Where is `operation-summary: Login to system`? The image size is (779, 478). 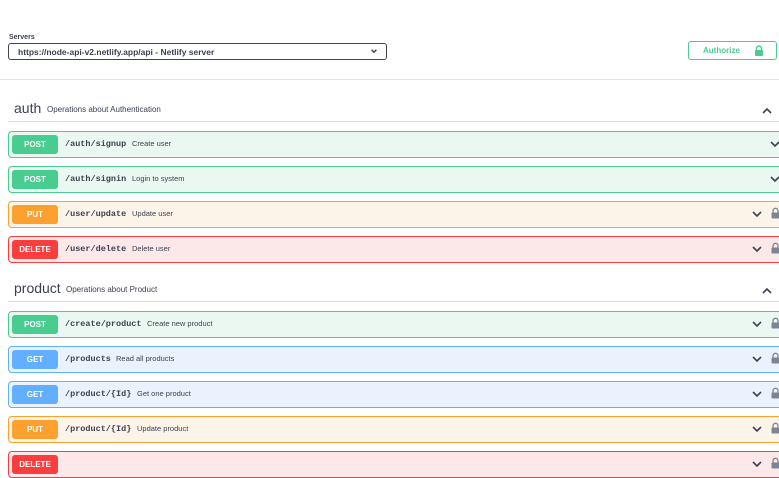 operation-summary: Login to system is located at coordinates (158, 178).